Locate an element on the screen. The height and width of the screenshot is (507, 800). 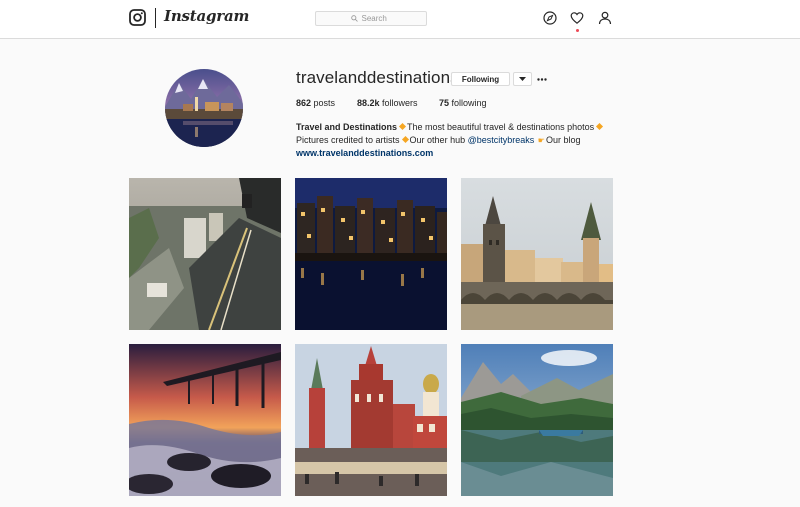
compass-icon is located at coordinates (550, 18).